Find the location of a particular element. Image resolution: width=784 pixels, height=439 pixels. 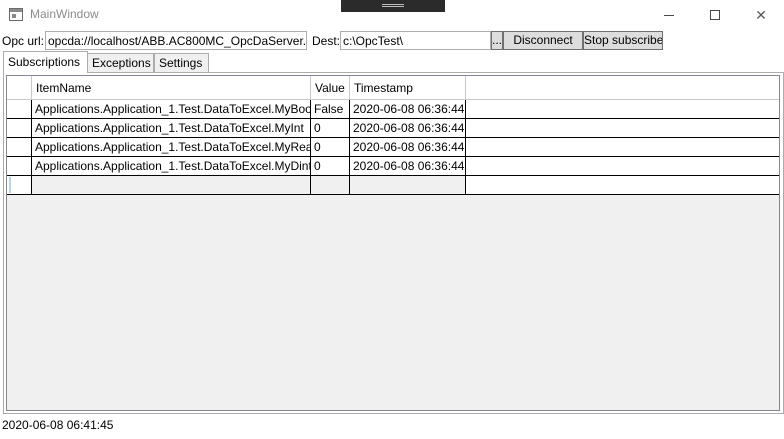

maximize-button is located at coordinates (715, 15).